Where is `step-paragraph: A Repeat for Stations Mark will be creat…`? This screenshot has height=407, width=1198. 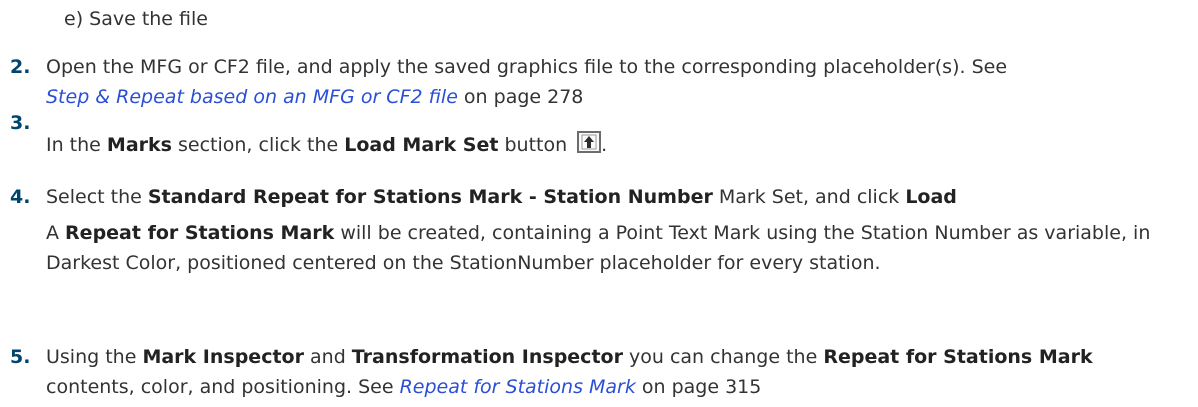
step-paragraph: A Repeat for Stations Mark will be creat… is located at coordinates (613, 248).